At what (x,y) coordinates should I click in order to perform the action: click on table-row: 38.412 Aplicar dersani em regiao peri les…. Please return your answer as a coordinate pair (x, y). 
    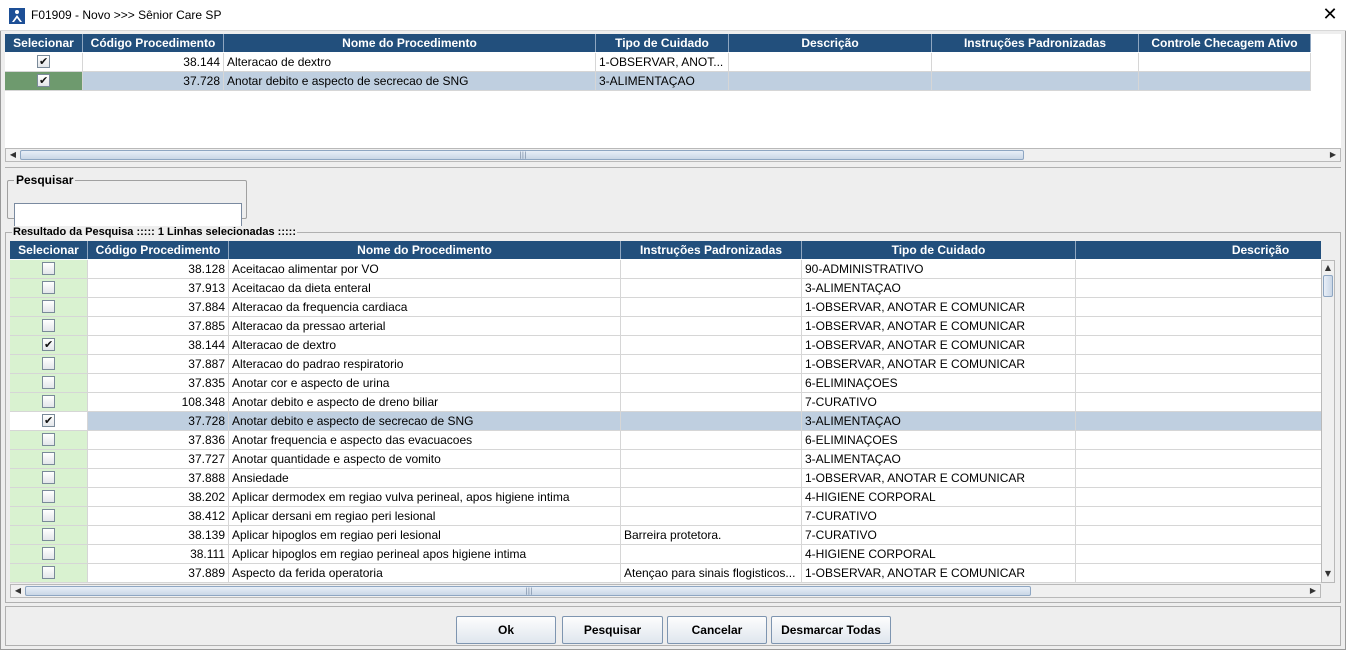
    Looking at the image, I should click on (665, 516).